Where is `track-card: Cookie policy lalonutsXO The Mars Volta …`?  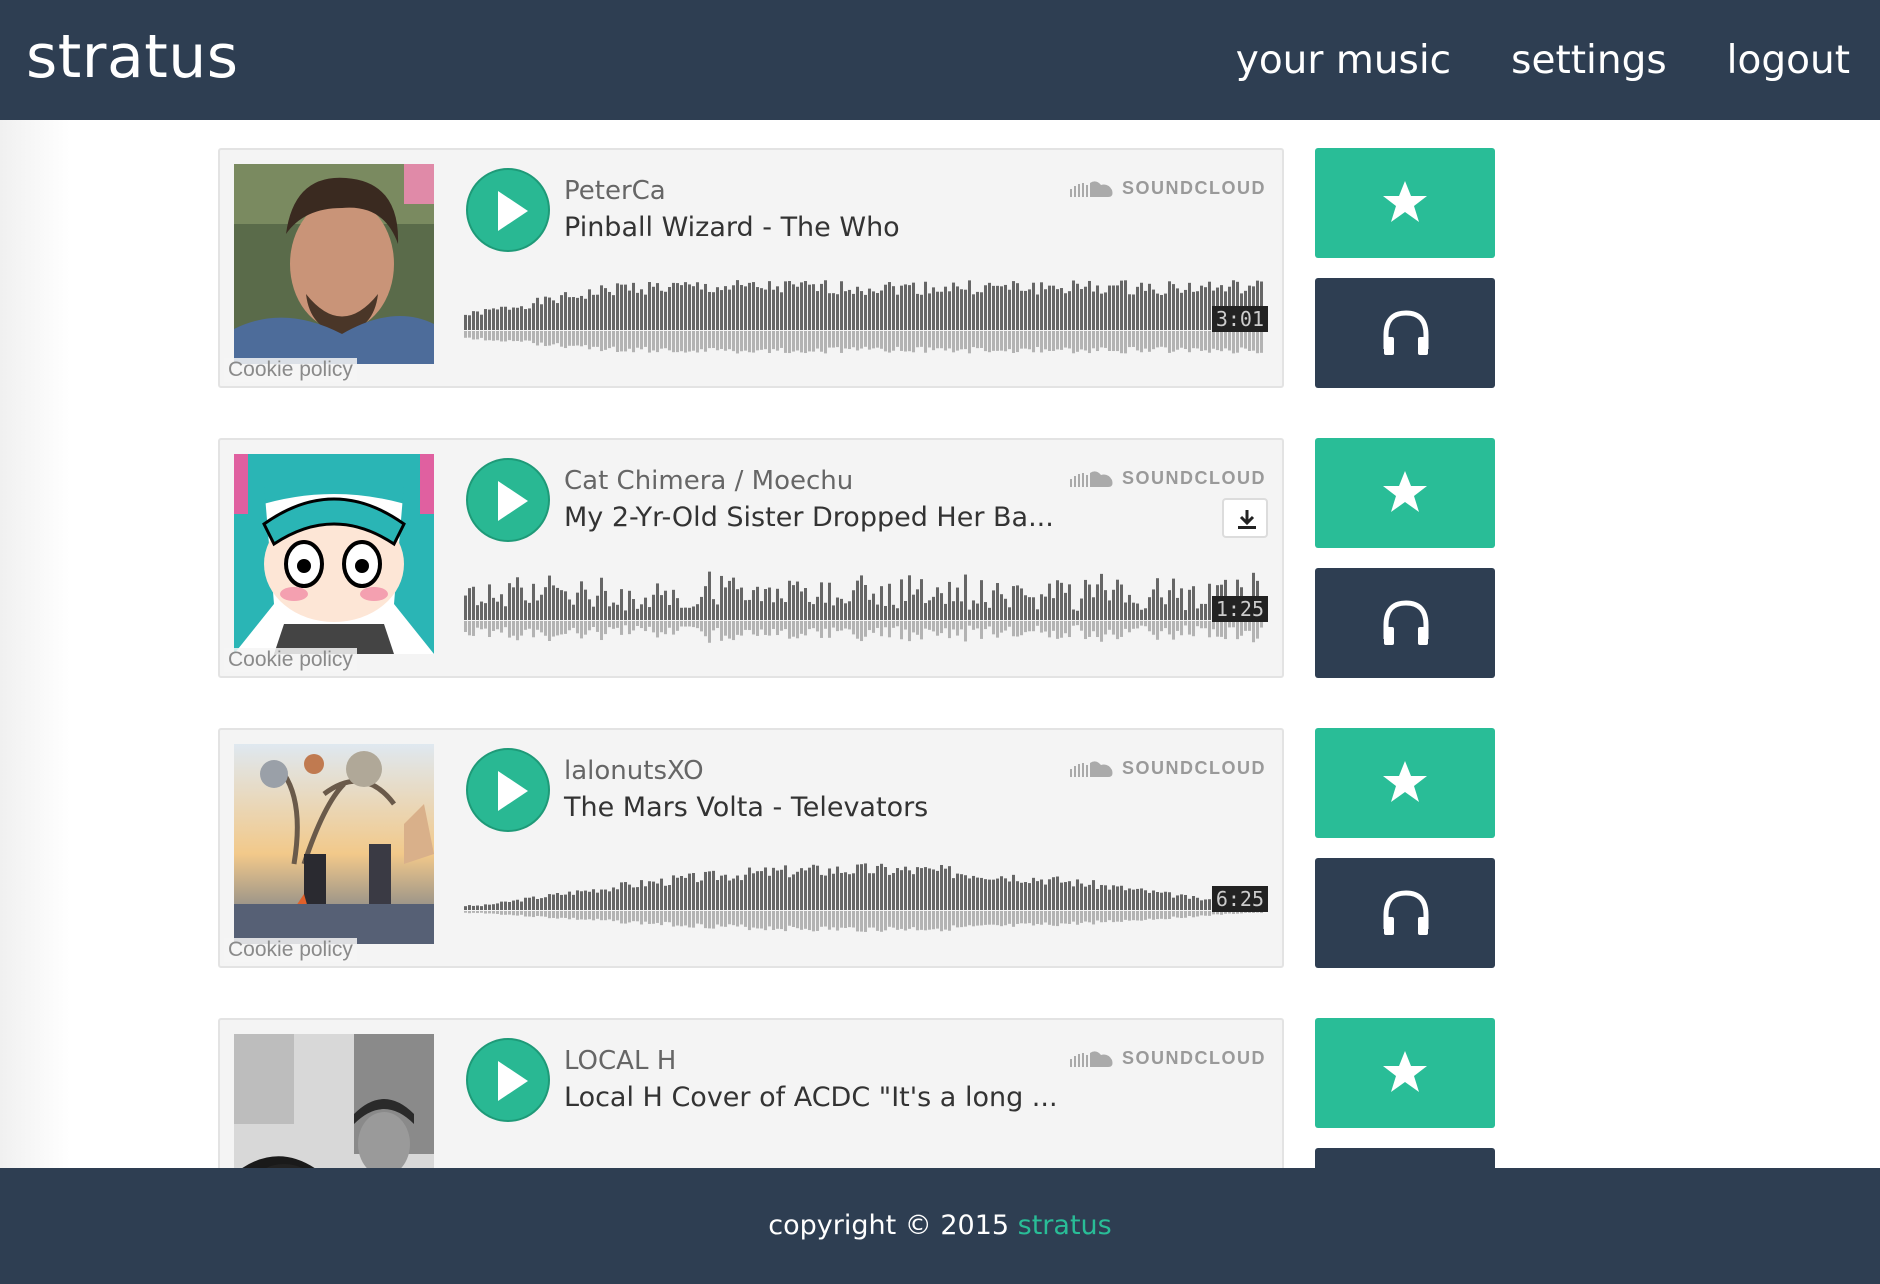 track-card: Cookie policy lalonutsXO The Mars Volta … is located at coordinates (751, 848).